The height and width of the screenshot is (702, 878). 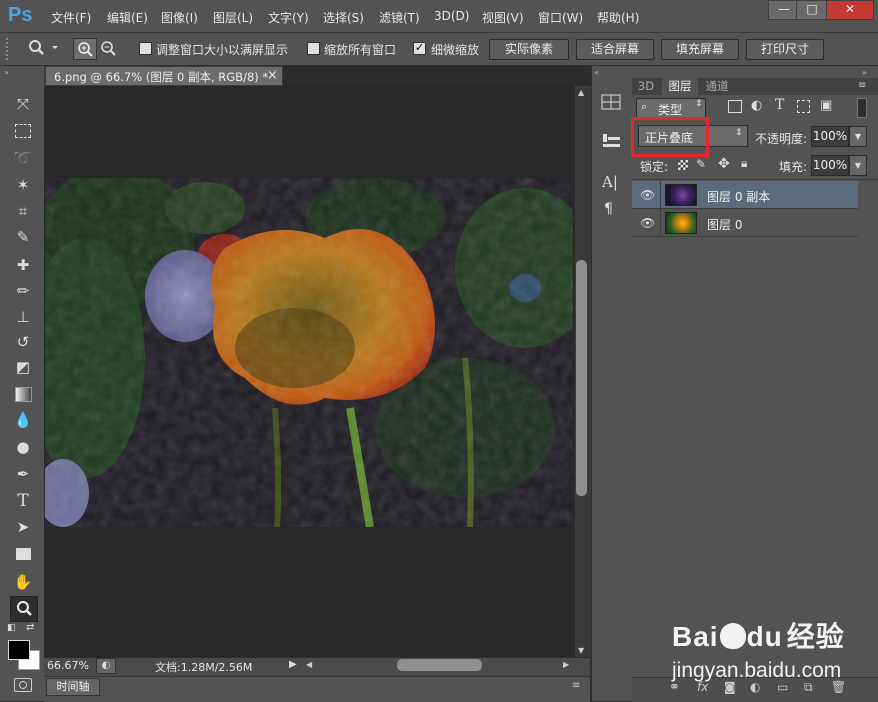 What do you see at coordinates (779, 105) in the screenshot?
I see `type-layer-filter-icon: T` at bounding box center [779, 105].